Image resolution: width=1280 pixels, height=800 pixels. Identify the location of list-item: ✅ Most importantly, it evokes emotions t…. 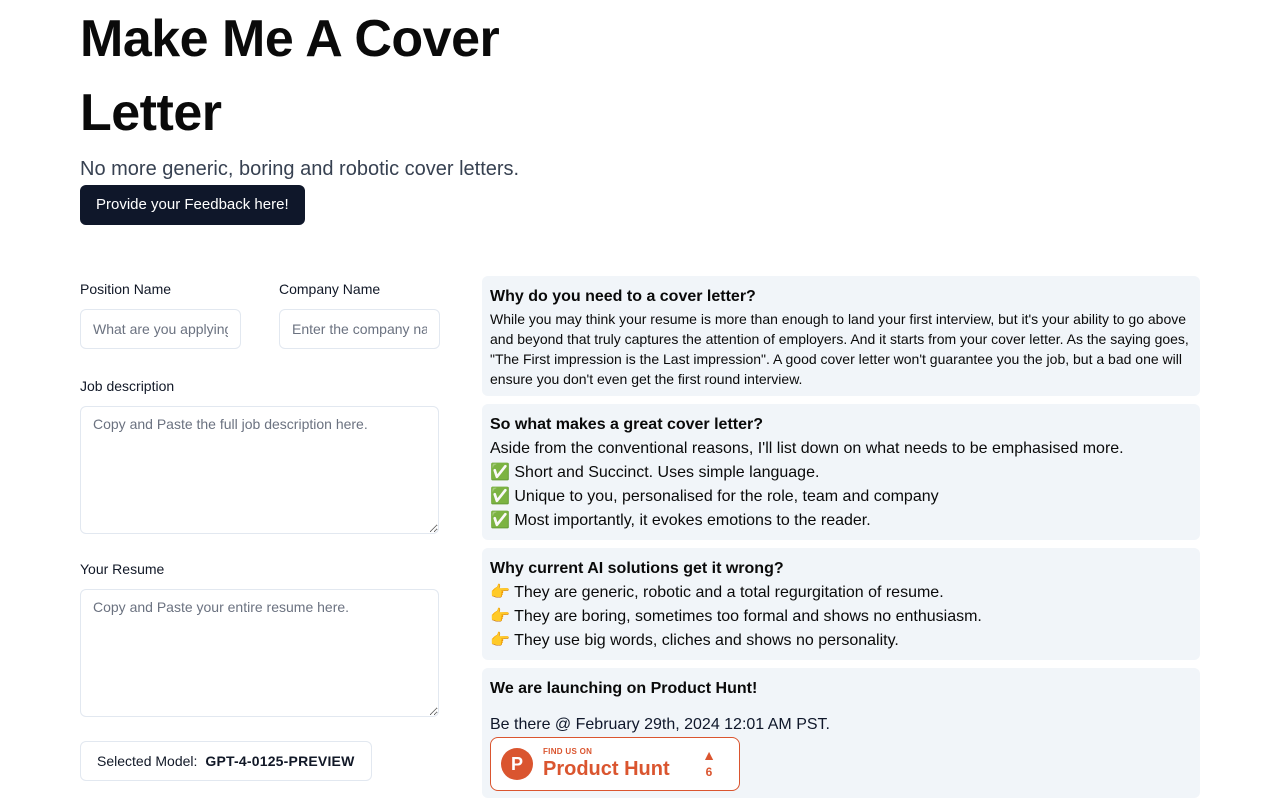
(680, 520).